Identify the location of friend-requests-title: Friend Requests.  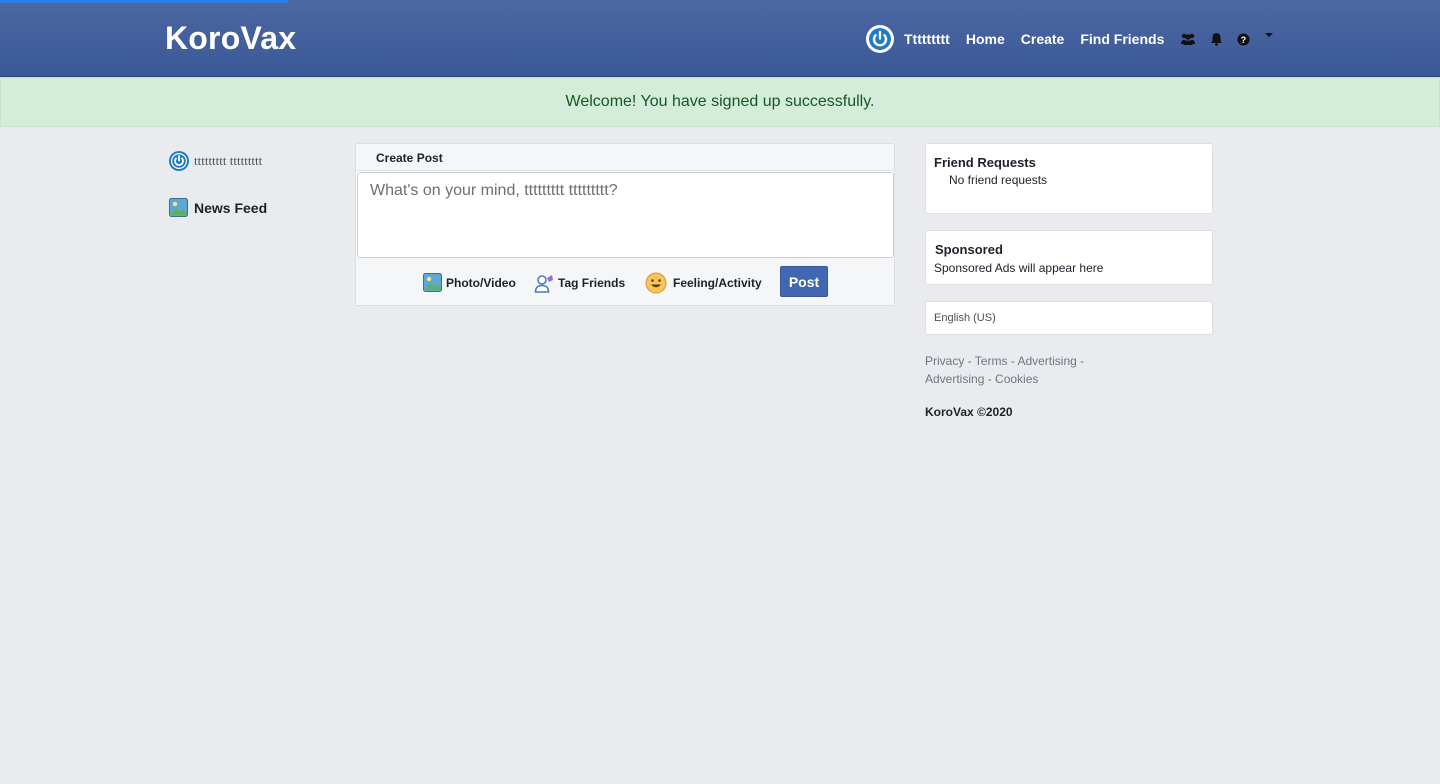
(985, 162).